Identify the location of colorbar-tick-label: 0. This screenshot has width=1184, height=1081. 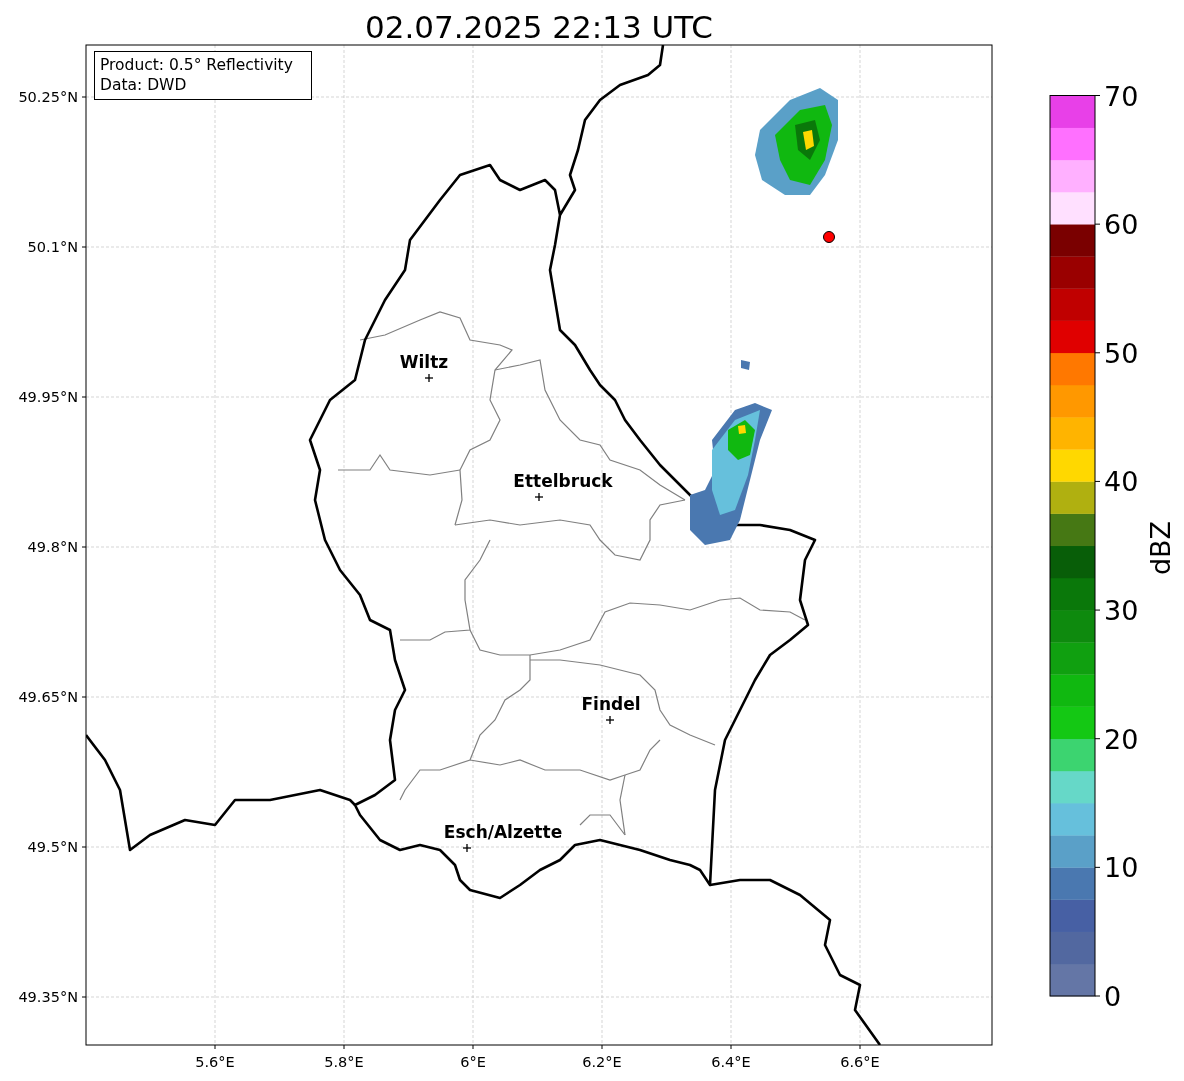
(1113, 996).